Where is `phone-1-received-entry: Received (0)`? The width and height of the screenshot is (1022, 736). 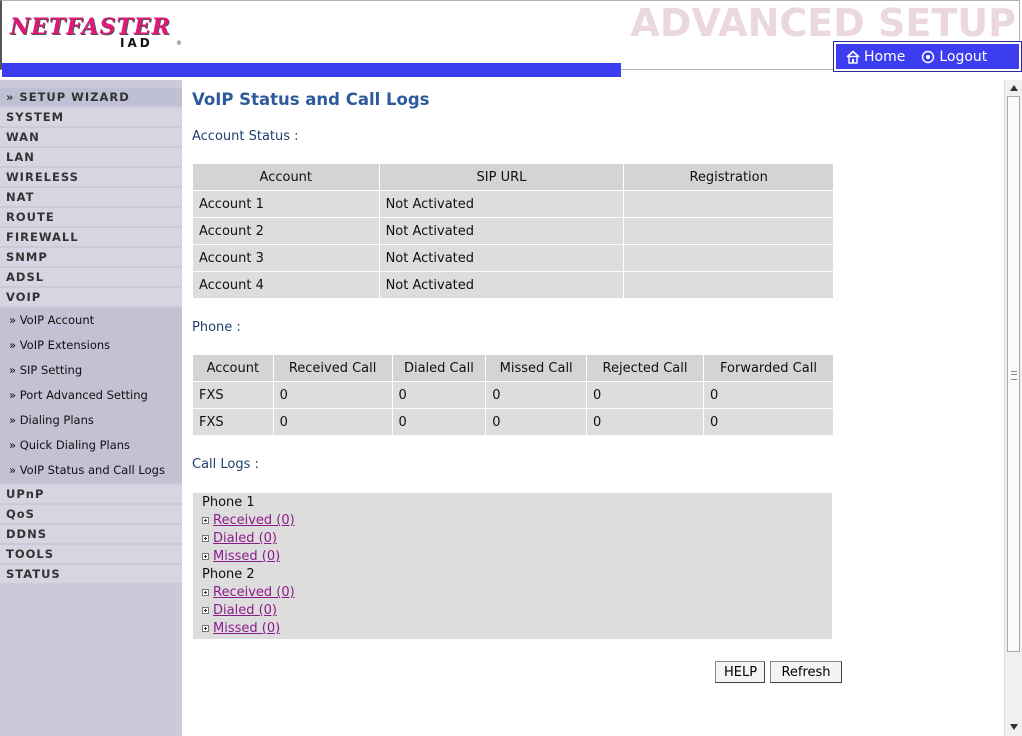
phone-1-received-entry: Received (0) is located at coordinates (248, 520).